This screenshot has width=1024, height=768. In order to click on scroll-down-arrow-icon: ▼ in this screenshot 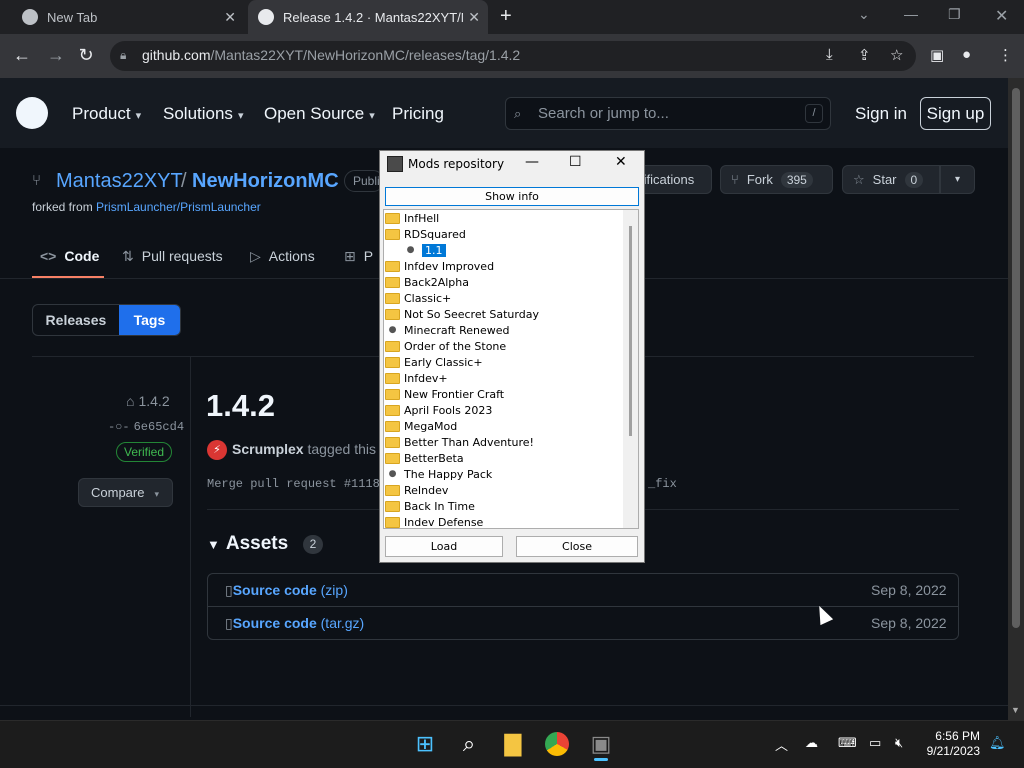, I will do `click(1015, 710)`.